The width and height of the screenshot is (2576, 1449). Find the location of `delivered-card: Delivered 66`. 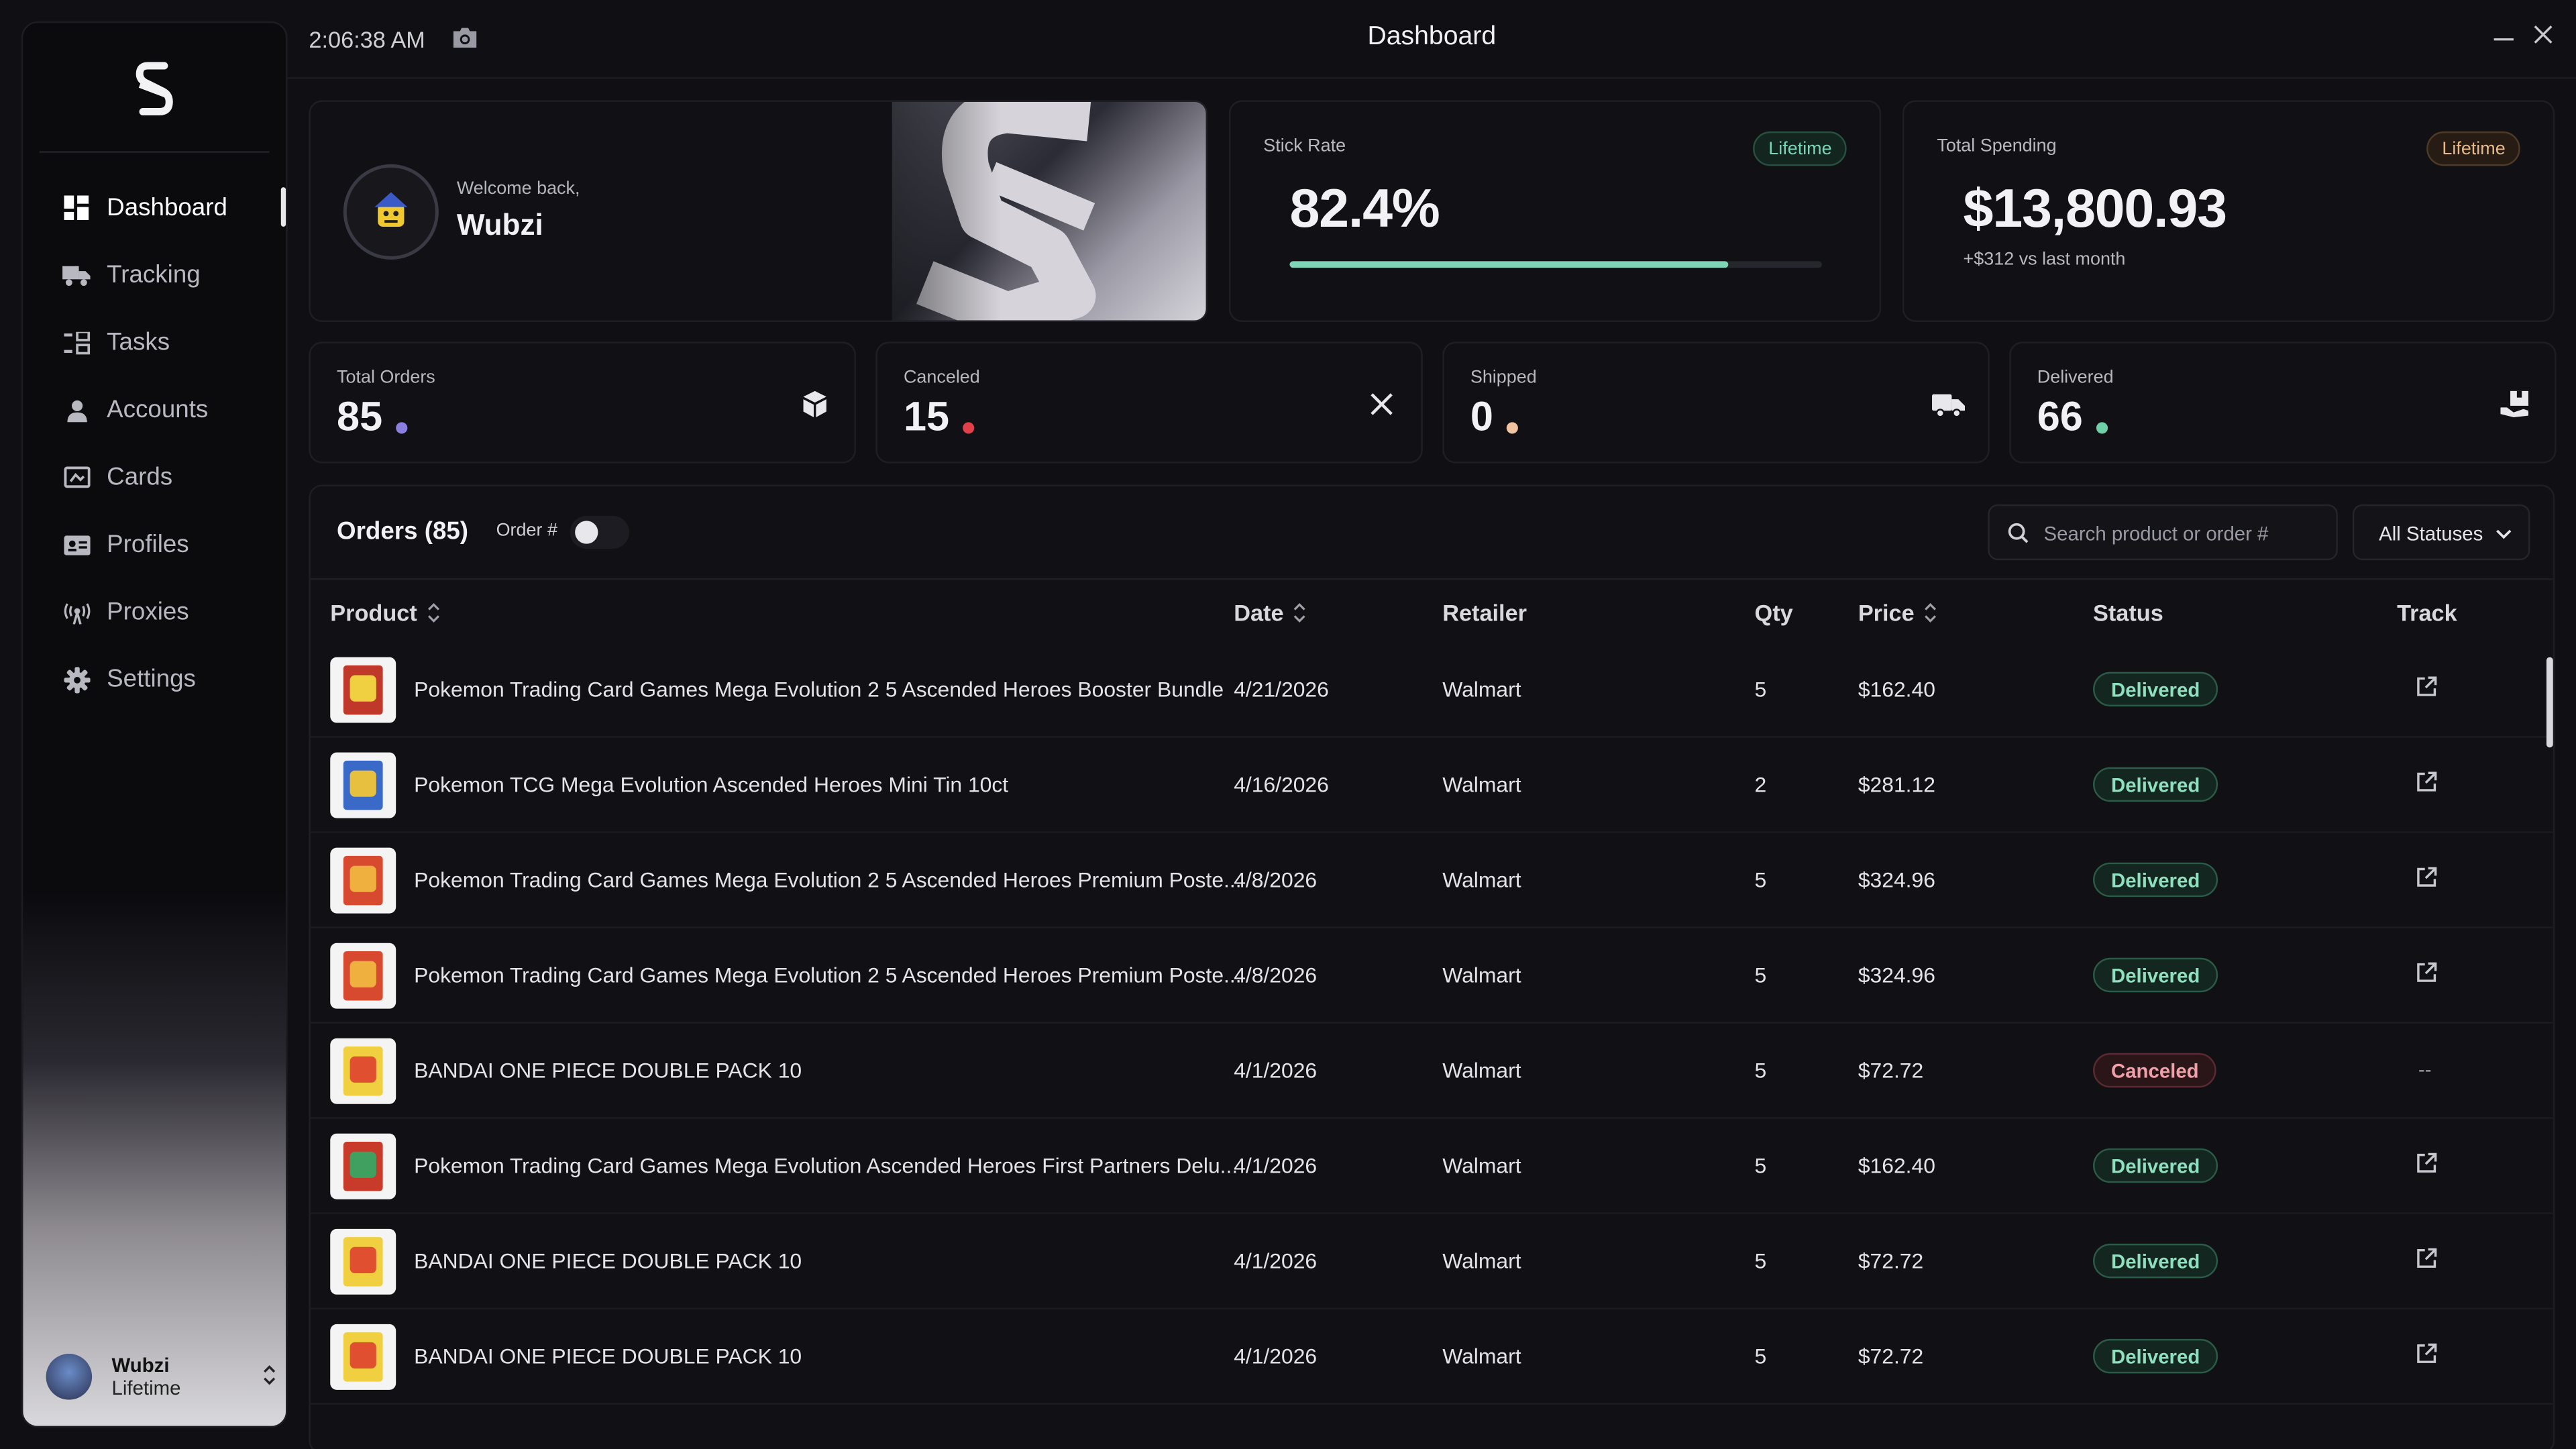

delivered-card: Delivered 66 is located at coordinates (2283, 402).